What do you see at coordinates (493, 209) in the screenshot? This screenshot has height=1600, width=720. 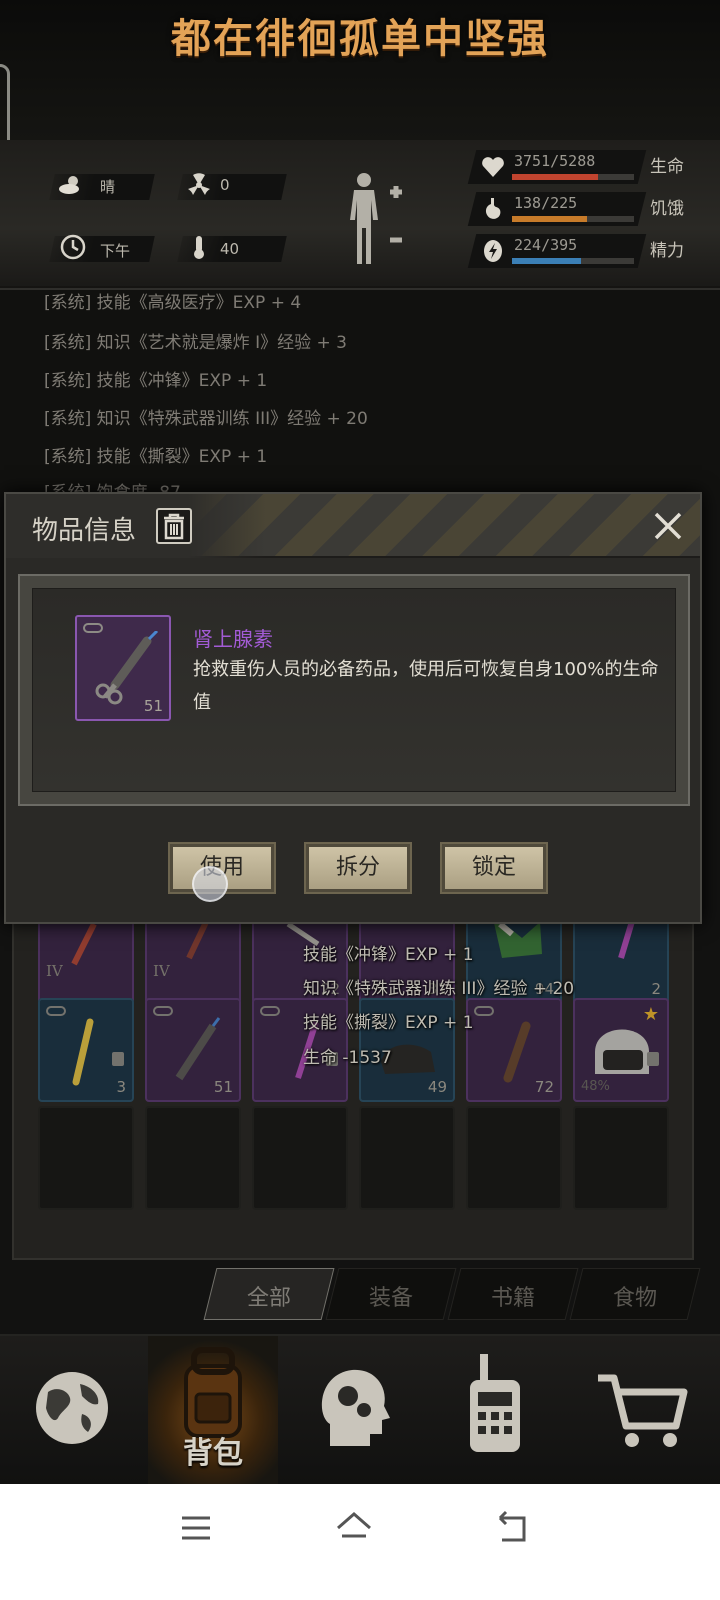 I see `stomach-icon` at bounding box center [493, 209].